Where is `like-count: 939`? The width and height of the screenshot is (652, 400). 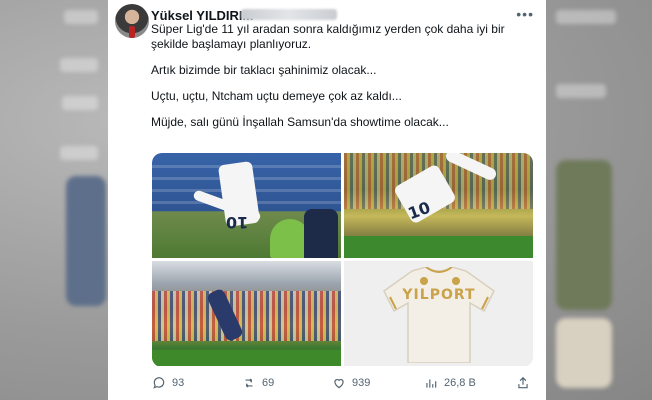
like-count: 939 is located at coordinates (361, 383).